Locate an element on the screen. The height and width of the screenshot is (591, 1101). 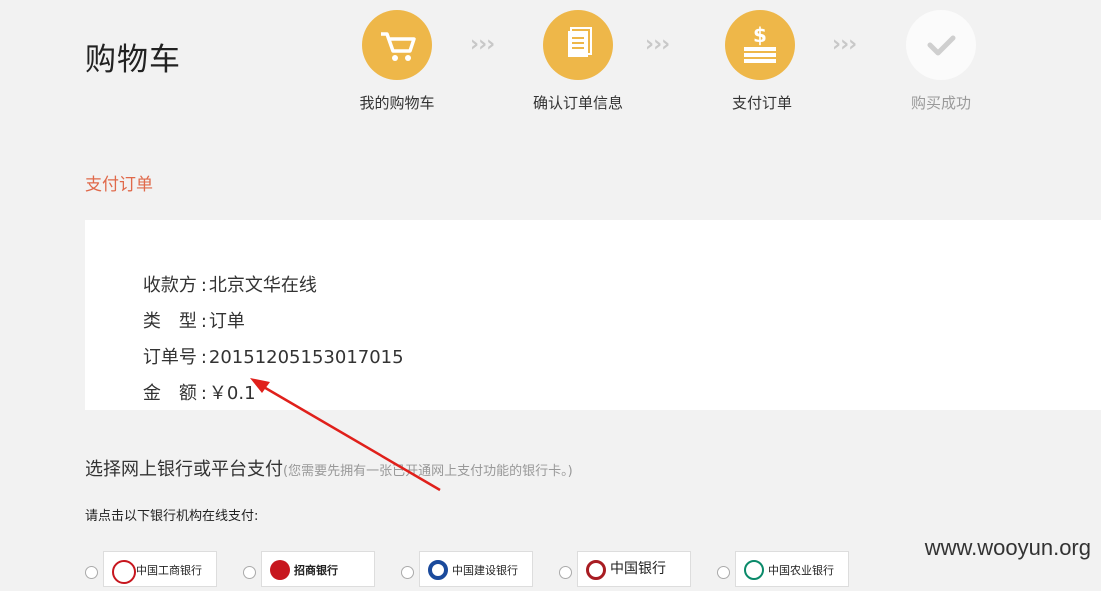
annotation-arrow is located at coordinates (345, 435).